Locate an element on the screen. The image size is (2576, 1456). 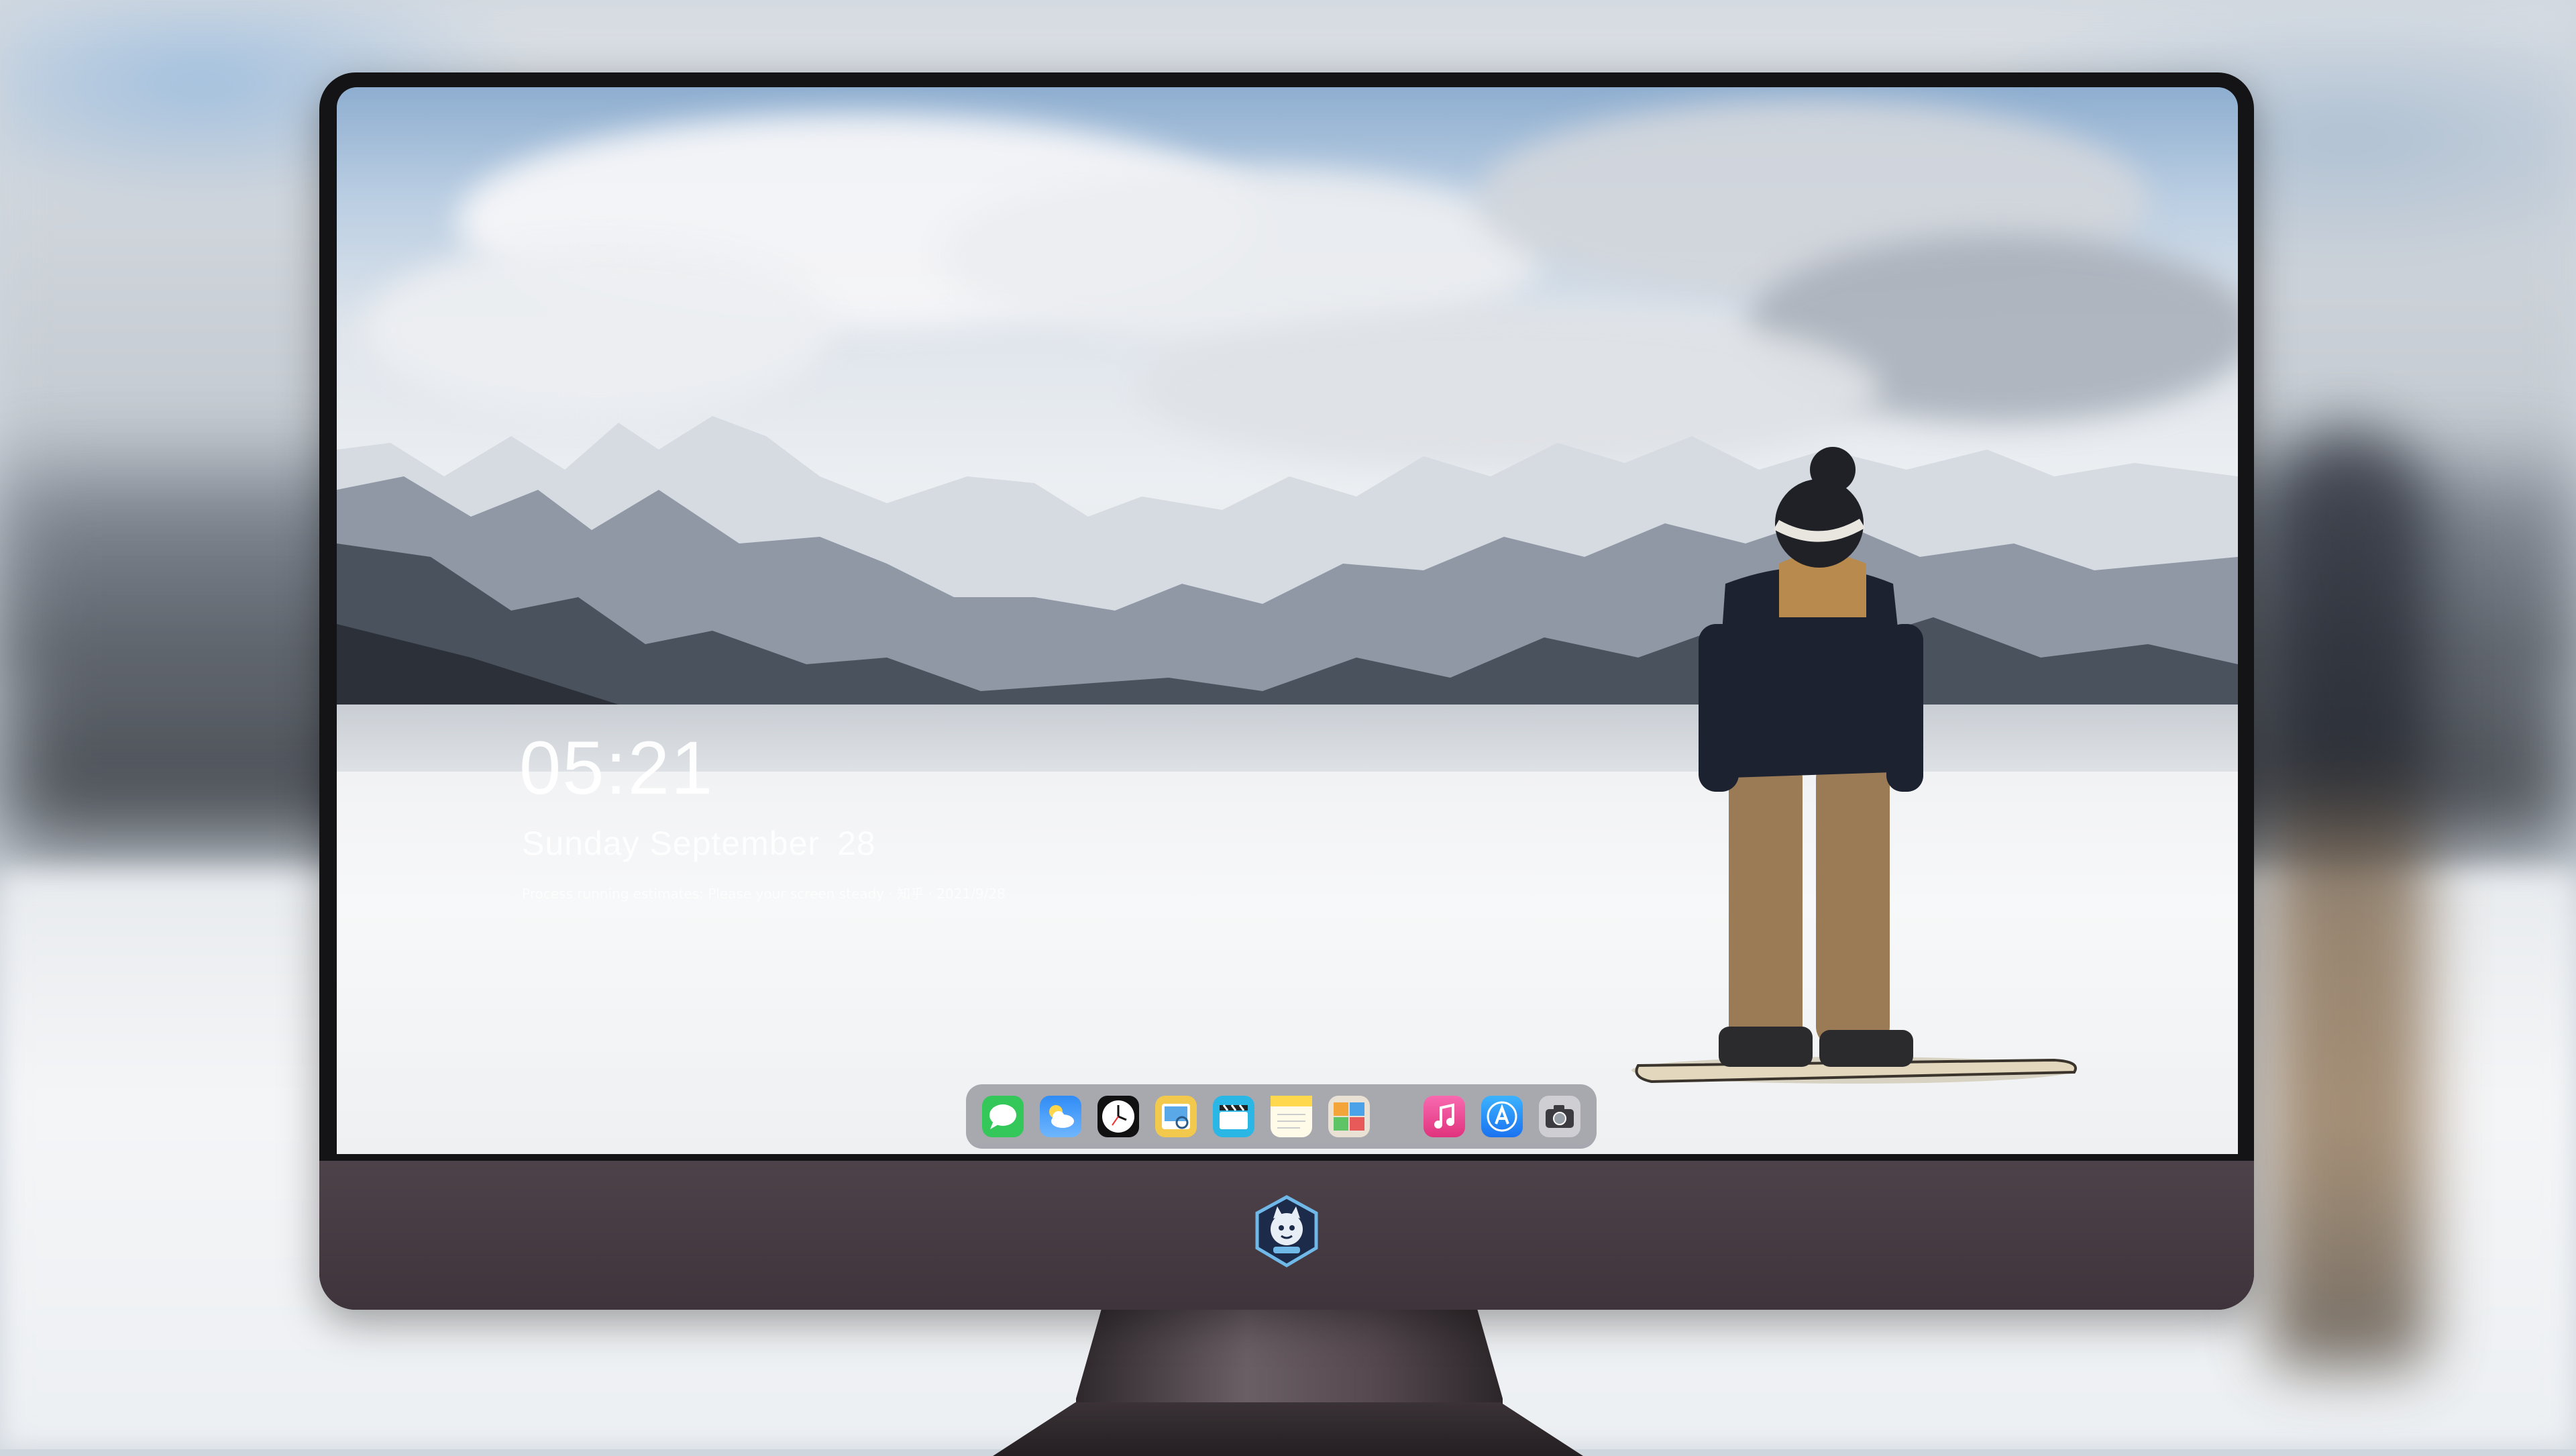
clips-icon is located at coordinates (1233, 1116).